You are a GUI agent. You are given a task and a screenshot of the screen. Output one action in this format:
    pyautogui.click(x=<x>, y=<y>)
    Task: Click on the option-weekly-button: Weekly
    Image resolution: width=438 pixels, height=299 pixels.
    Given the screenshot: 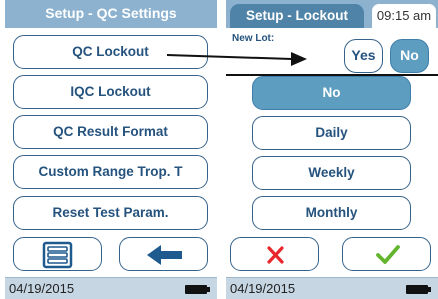 What is the action you would take?
    pyautogui.click(x=331, y=173)
    